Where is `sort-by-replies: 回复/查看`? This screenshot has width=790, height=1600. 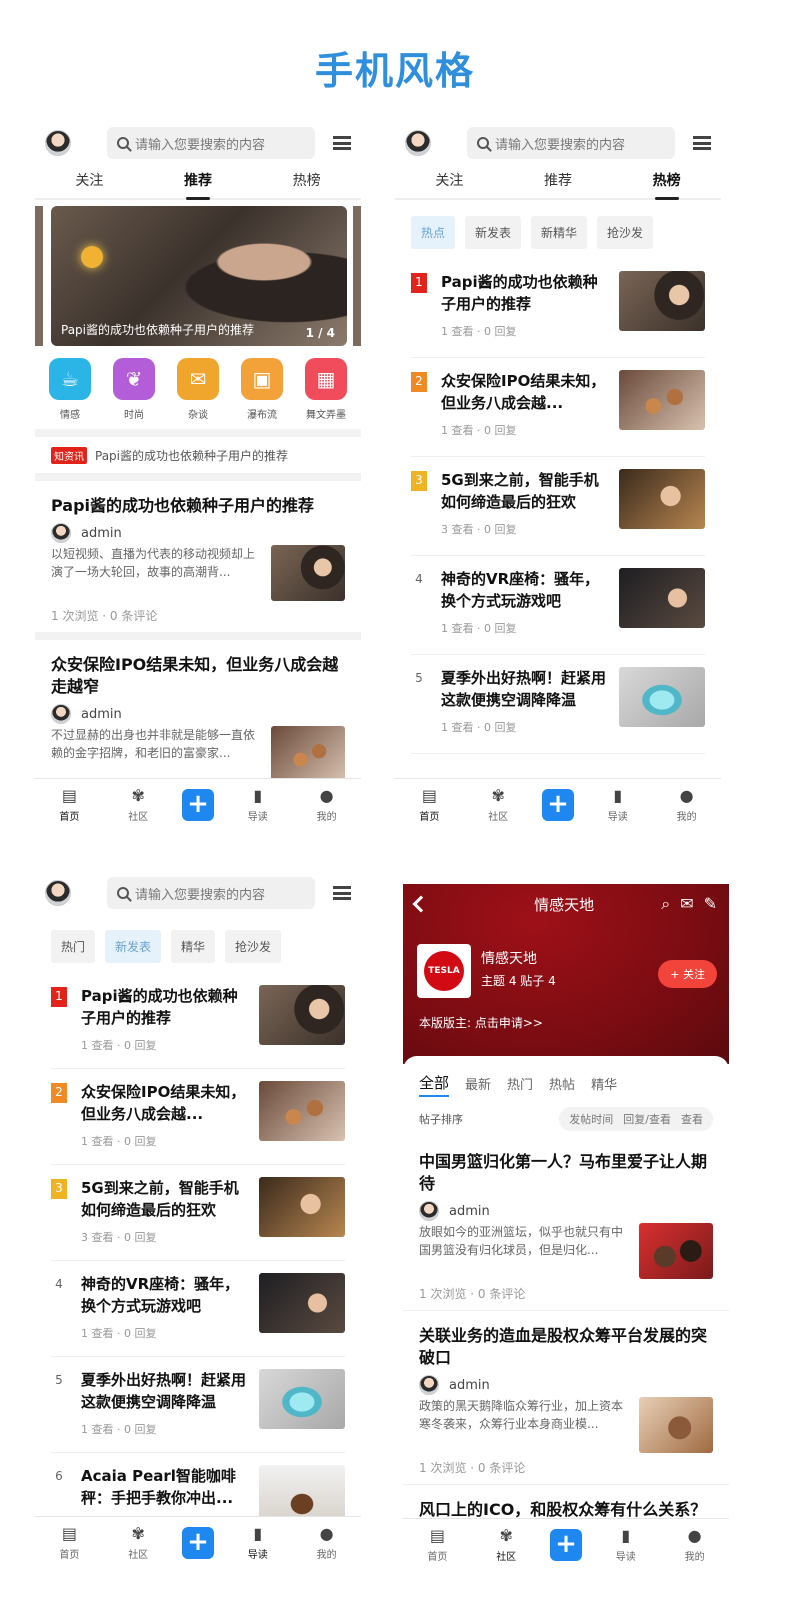 sort-by-replies: 回复/查看 is located at coordinates (647, 1119).